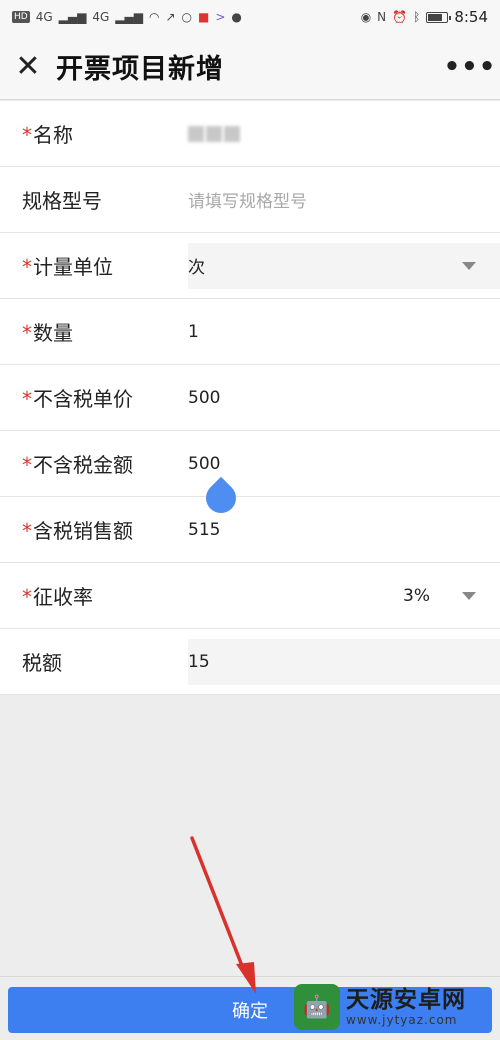 This screenshot has height=1040, width=500. I want to click on watermark-title: 天源安卓网, so click(406, 1000).